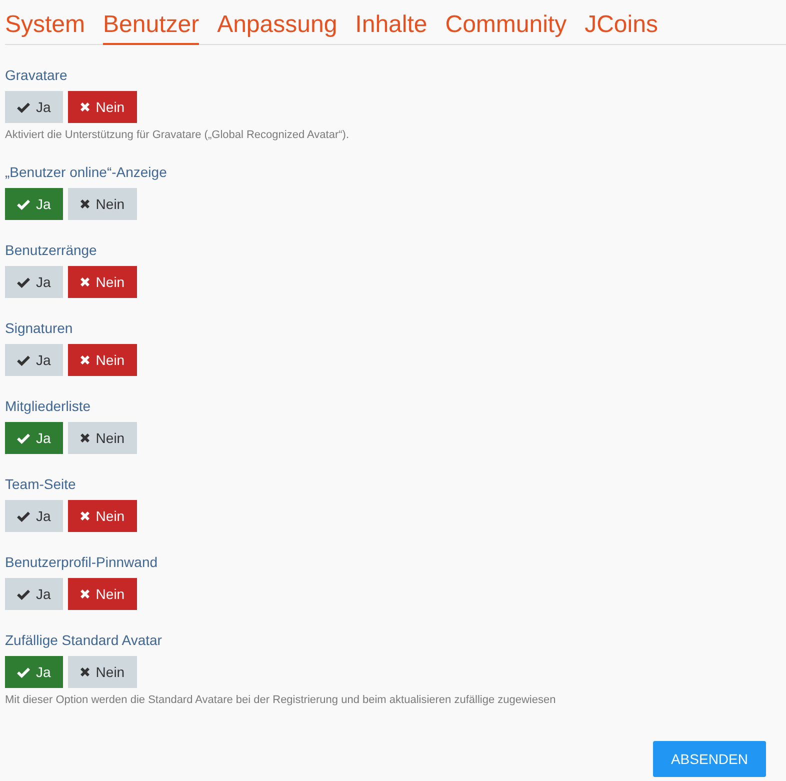 This screenshot has height=781, width=786. Describe the element at coordinates (391, 27) in the screenshot. I see `tab: Inhalte` at that location.